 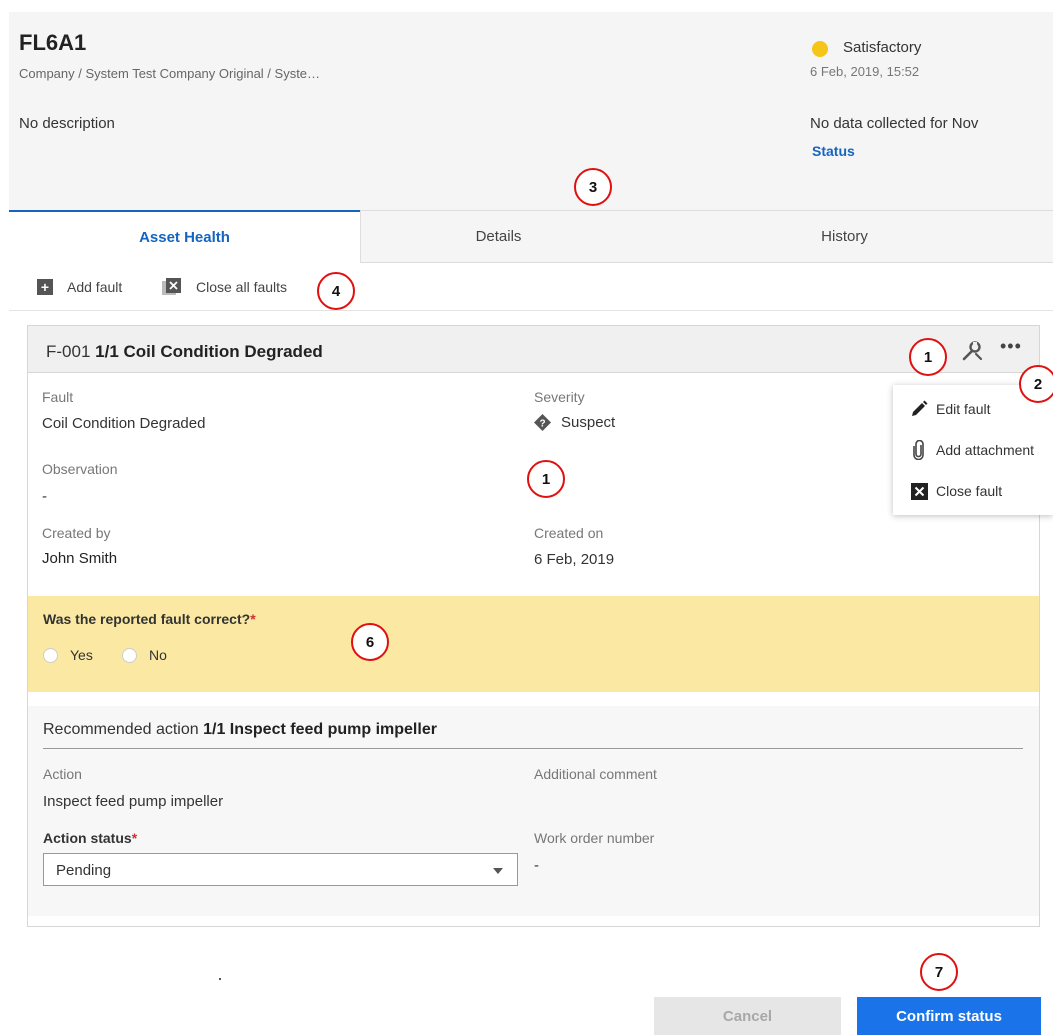 What do you see at coordinates (124, 423) in the screenshot?
I see `fault-value: Coil Condition Degraded` at bounding box center [124, 423].